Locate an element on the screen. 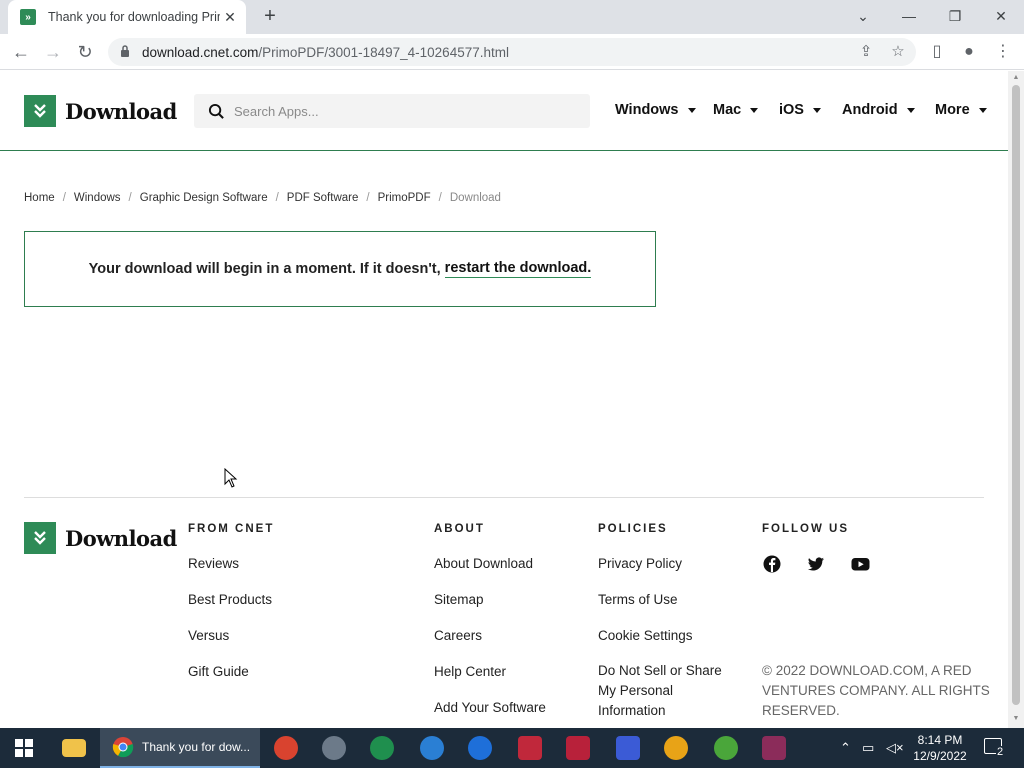 Image resolution: width=1024 pixels, height=768 pixels. footer-link-reviews: Reviews is located at coordinates (213, 563).